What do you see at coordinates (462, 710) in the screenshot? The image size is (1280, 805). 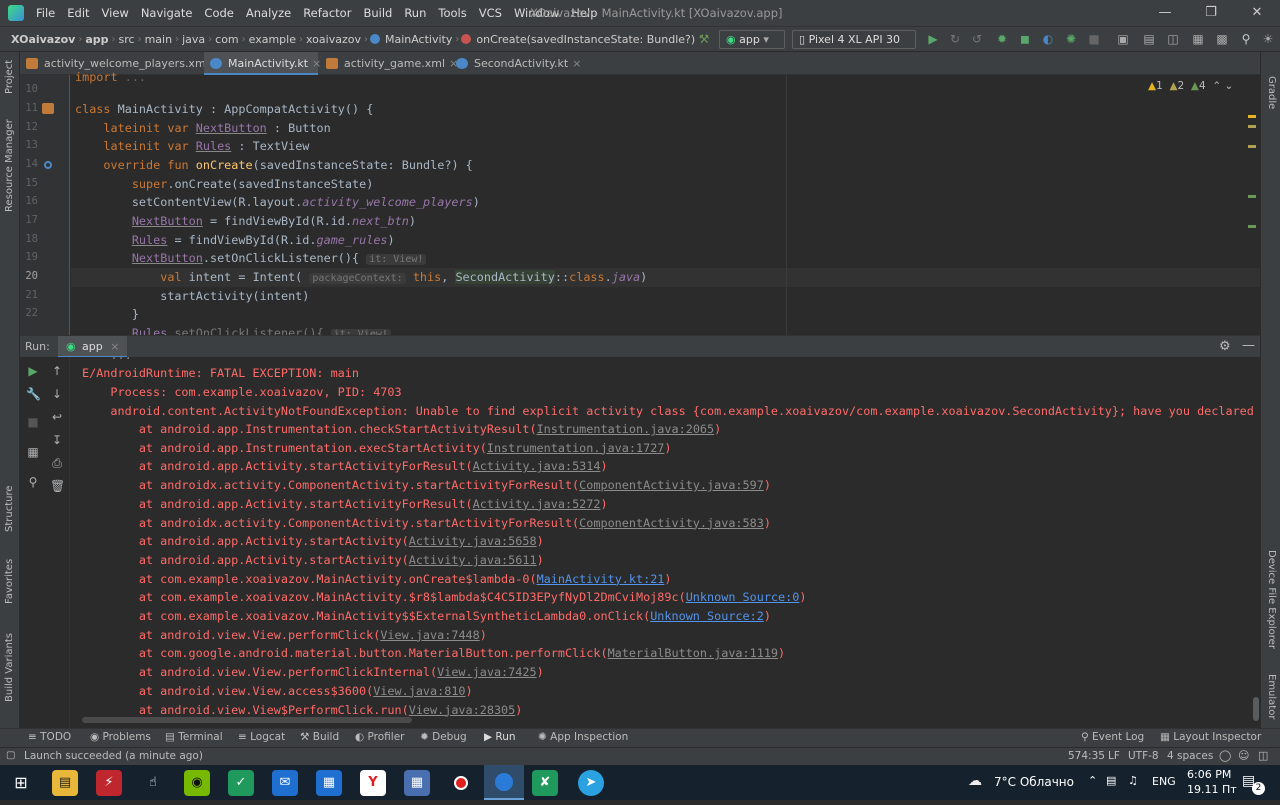 I see `stack-frame-link: View.java:28305` at bounding box center [462, 710].